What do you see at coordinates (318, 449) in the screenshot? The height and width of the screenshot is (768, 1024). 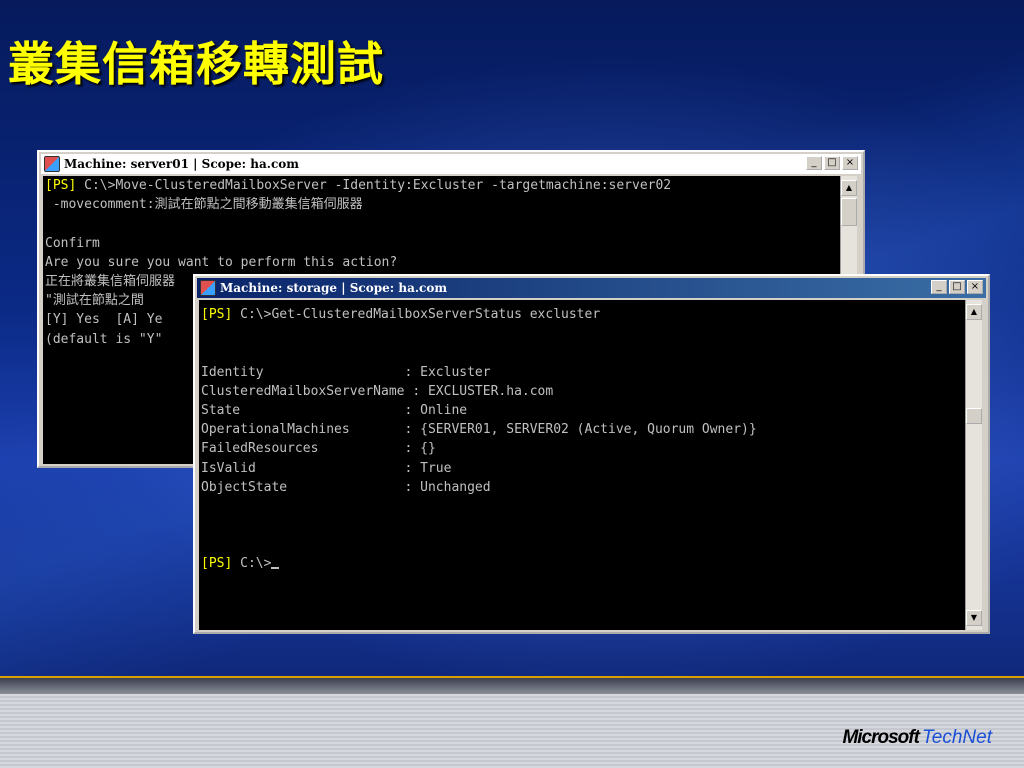 I see `console-text: FailedResources : {}` at bounding box center [318, 449].